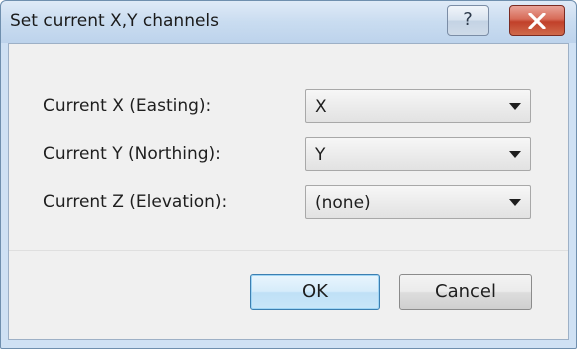 The width and height of the screenshot is (577, 349). I want to click on close-icon, so click(537, 21).